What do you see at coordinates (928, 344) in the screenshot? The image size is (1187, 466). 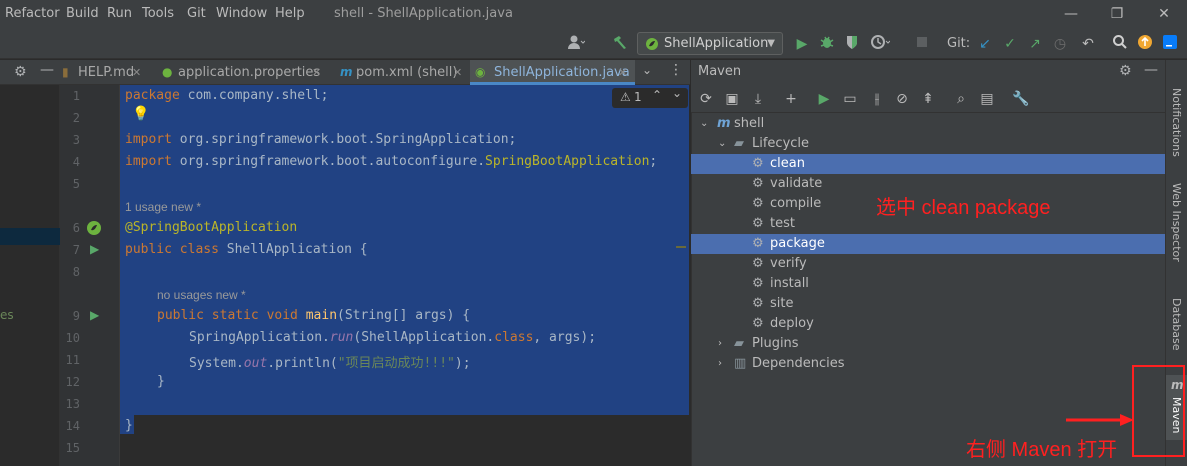 I see `tree-item-plugins: › ▰ Plugins` at bounding box center [928, 344].